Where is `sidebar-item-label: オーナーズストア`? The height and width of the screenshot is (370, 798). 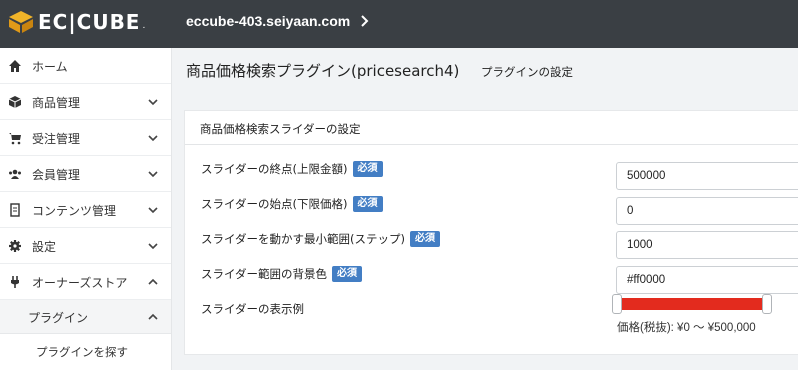
sidebar-item-label: オーナーズストア is located at coordinates (80, 283).